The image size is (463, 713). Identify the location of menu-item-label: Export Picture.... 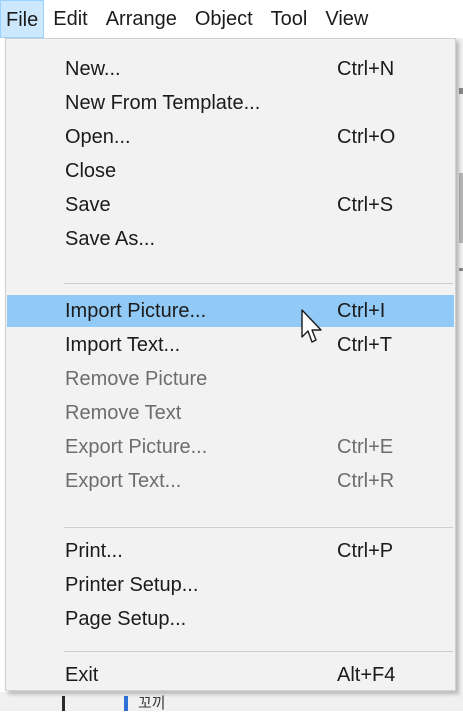
(136, 447).